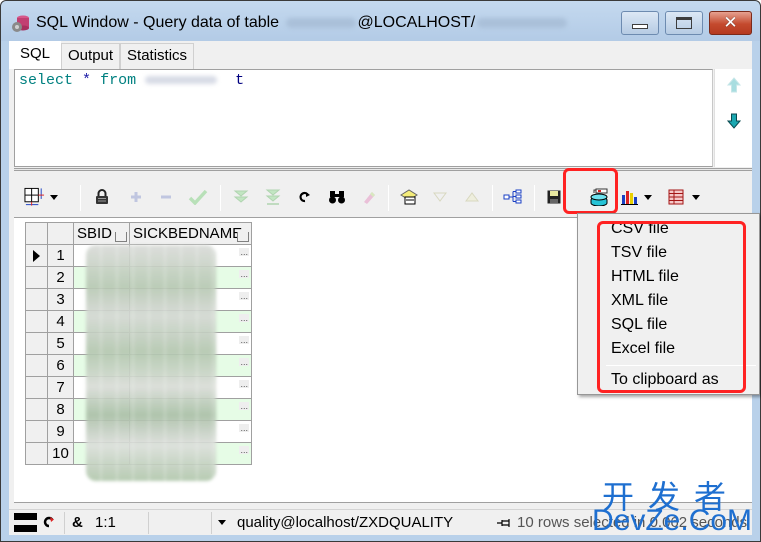 The width and height of the screenshot is (761, 542). Describe the element at coordinates (35, 55) in the screenshot. I see `tab-sql: SQL` at that location.